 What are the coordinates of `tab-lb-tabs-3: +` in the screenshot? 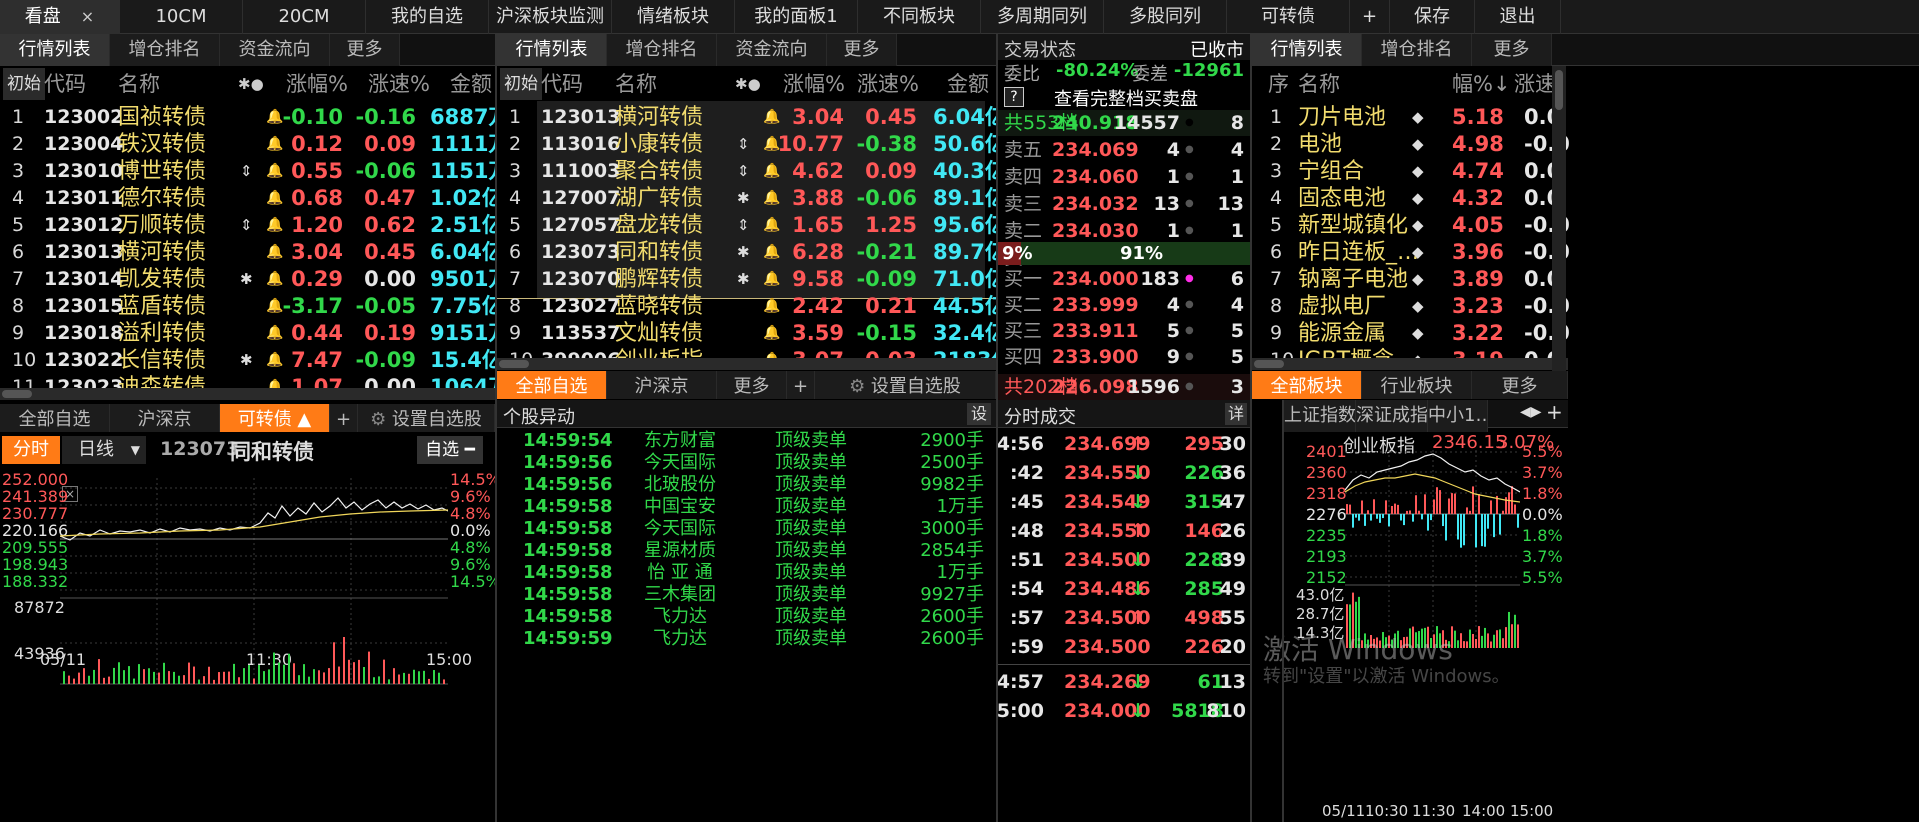 It's located at (344, 418).